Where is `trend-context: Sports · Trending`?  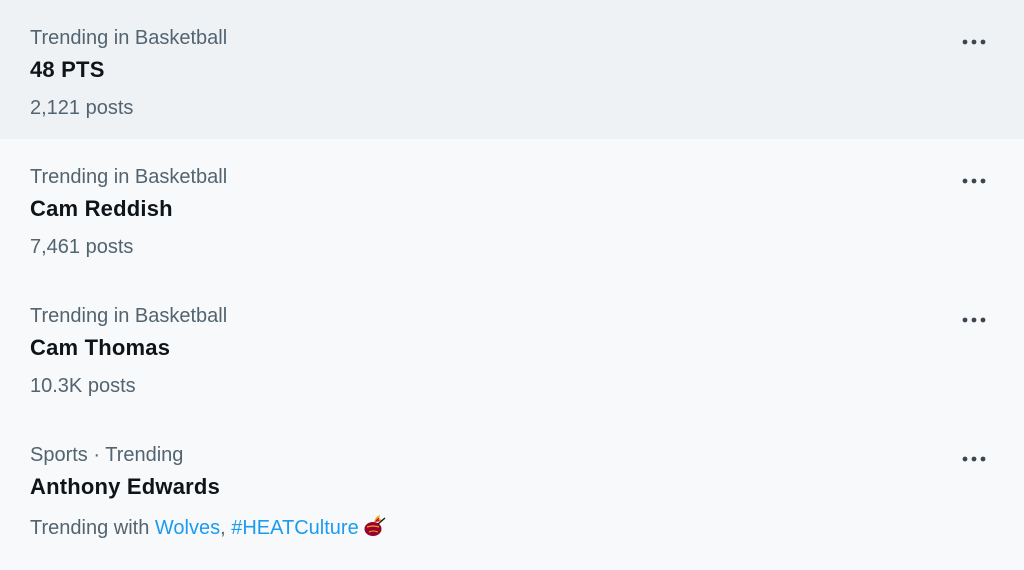
trend-context: Sports · Trending is located at coordinates (107, 455).